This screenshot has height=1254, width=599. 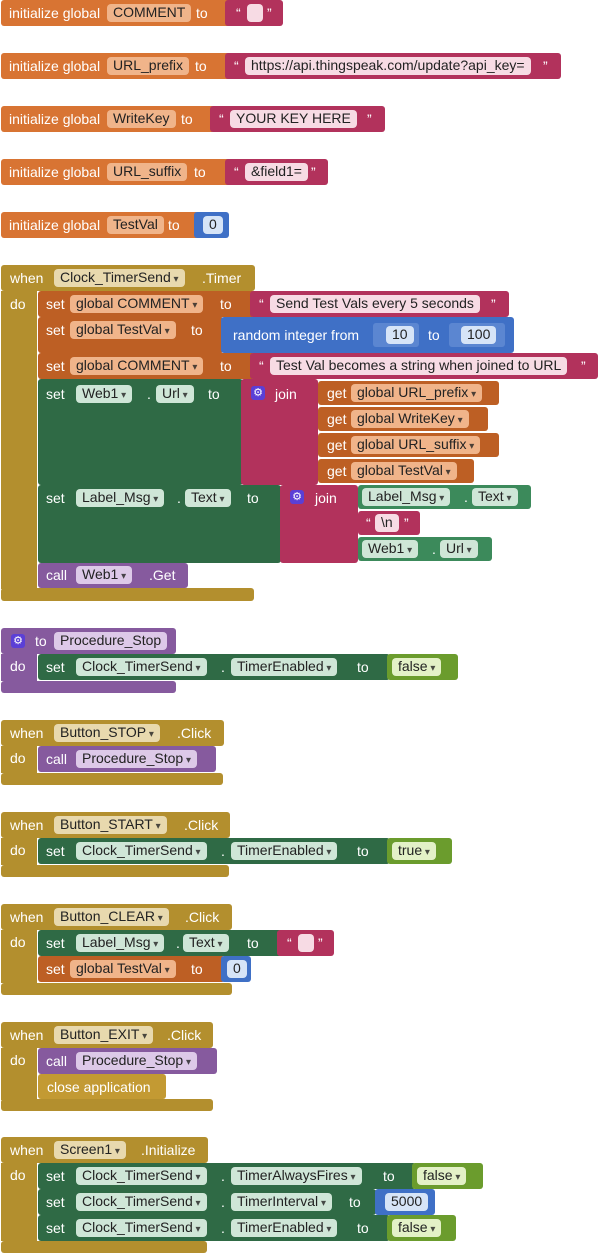 I want to click on text-value-field: \n, so click(x=387, y=523).